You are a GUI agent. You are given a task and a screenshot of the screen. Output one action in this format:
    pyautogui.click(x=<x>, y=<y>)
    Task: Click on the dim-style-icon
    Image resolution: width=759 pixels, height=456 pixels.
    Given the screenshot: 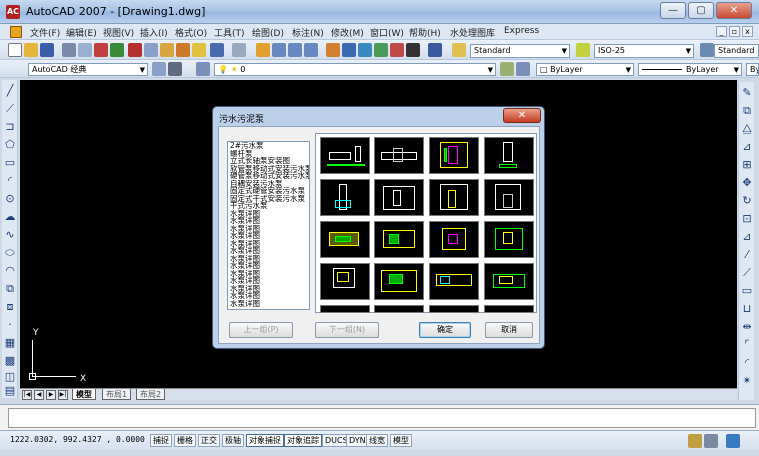 What is the action you would take?
    pyautogui.click(x=583, y=50)
    